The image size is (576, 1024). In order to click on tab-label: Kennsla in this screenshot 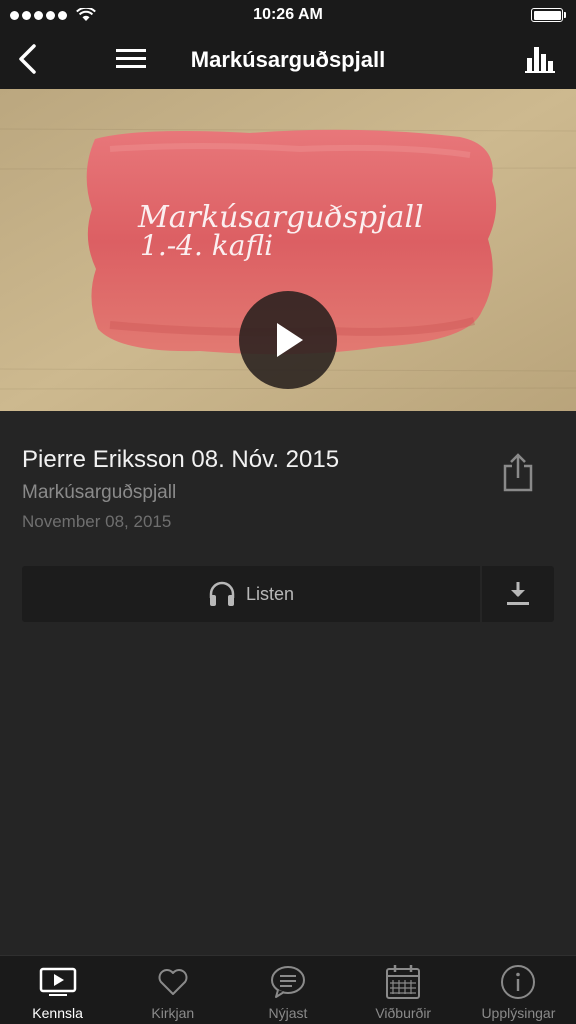, I will do `click(57, 1013)`.